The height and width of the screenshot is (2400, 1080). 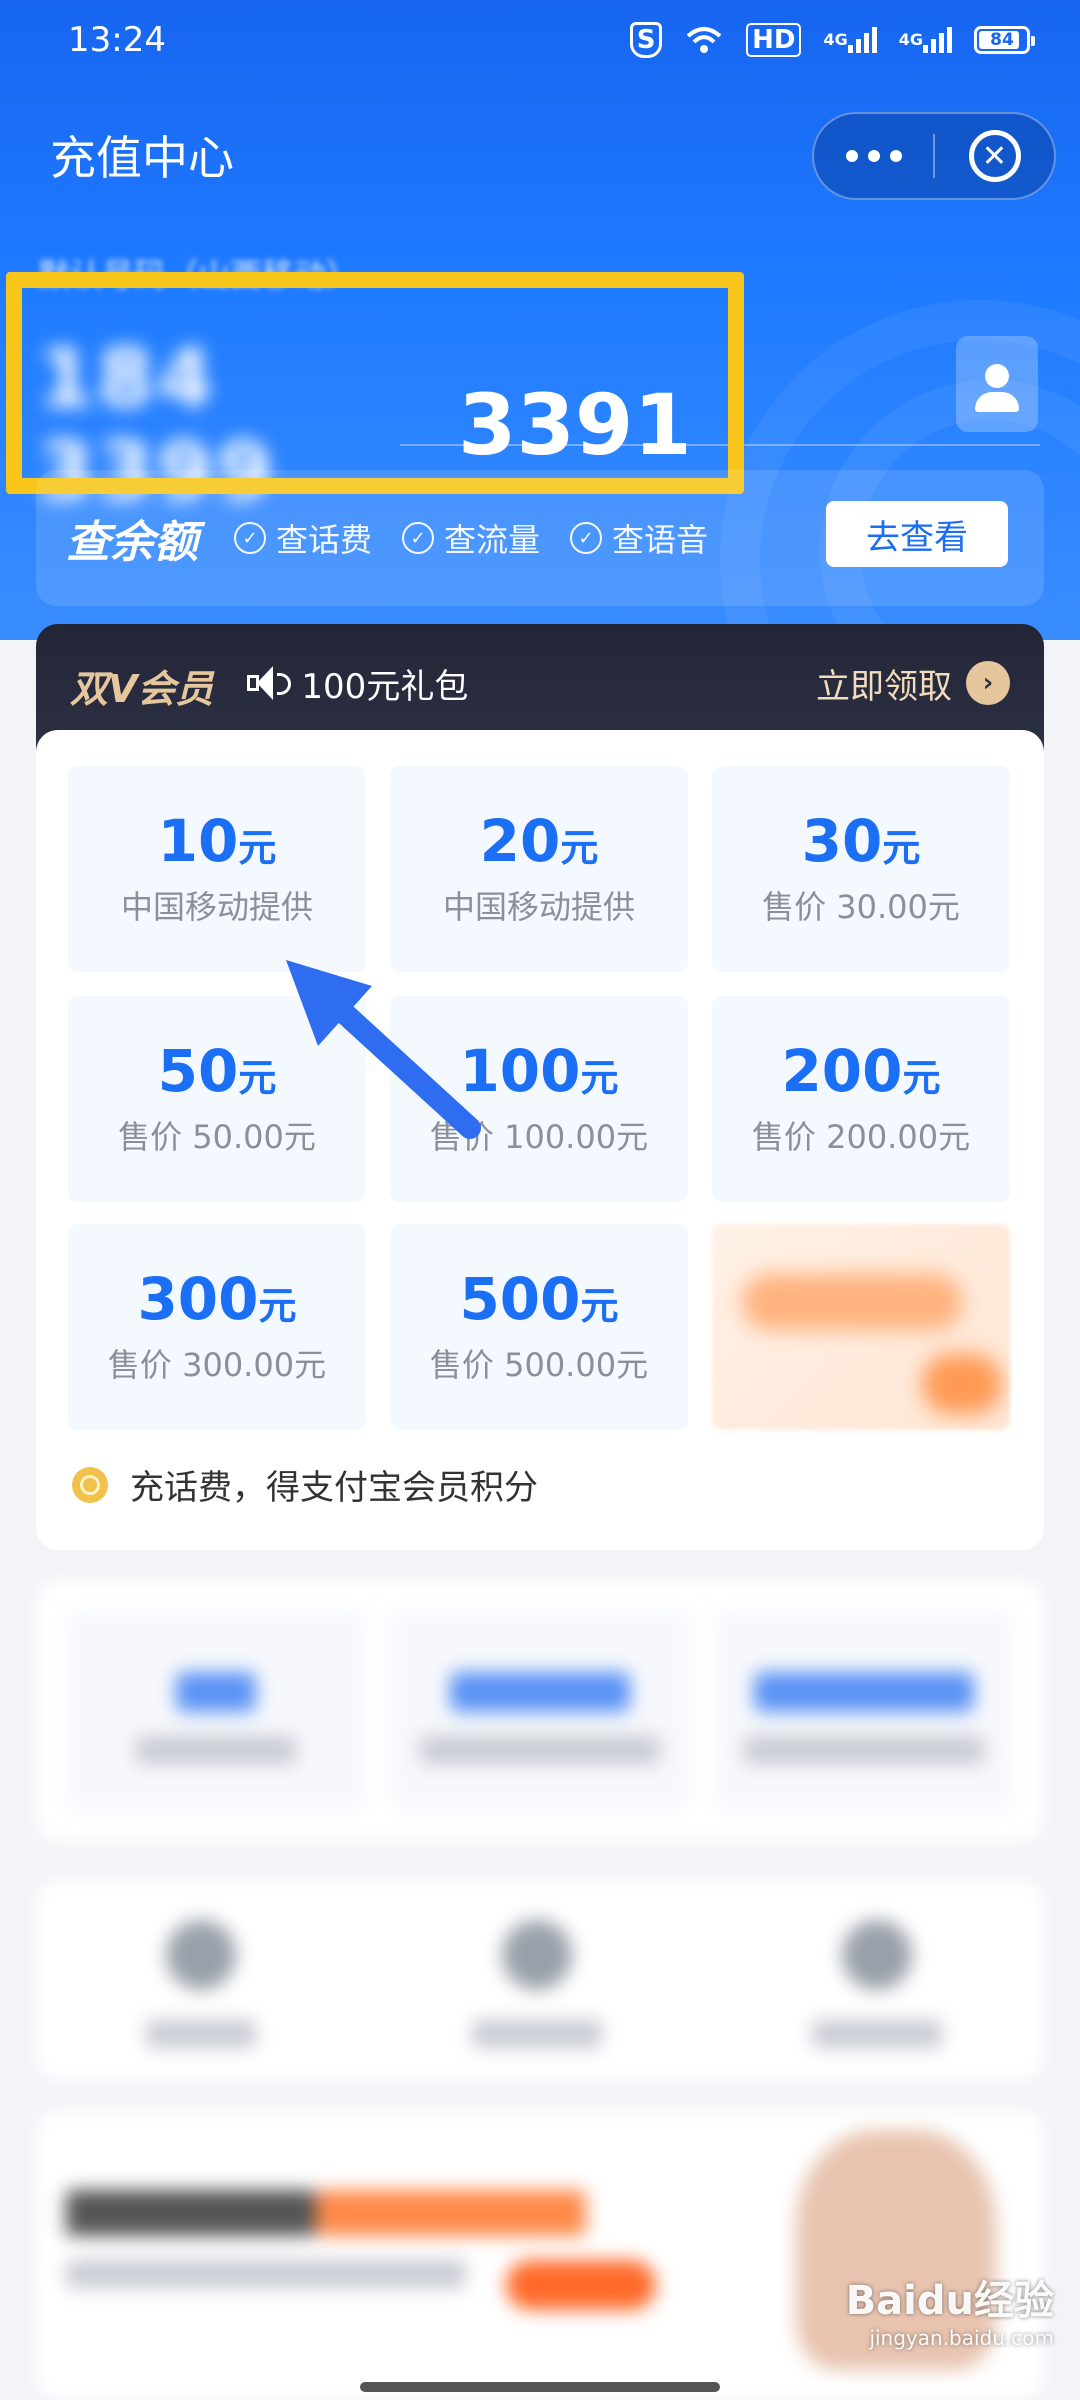 What do you see at coordinates (270, 683) in the screenshot?
I see `speaker-icon` at bounding box center [270, 683].